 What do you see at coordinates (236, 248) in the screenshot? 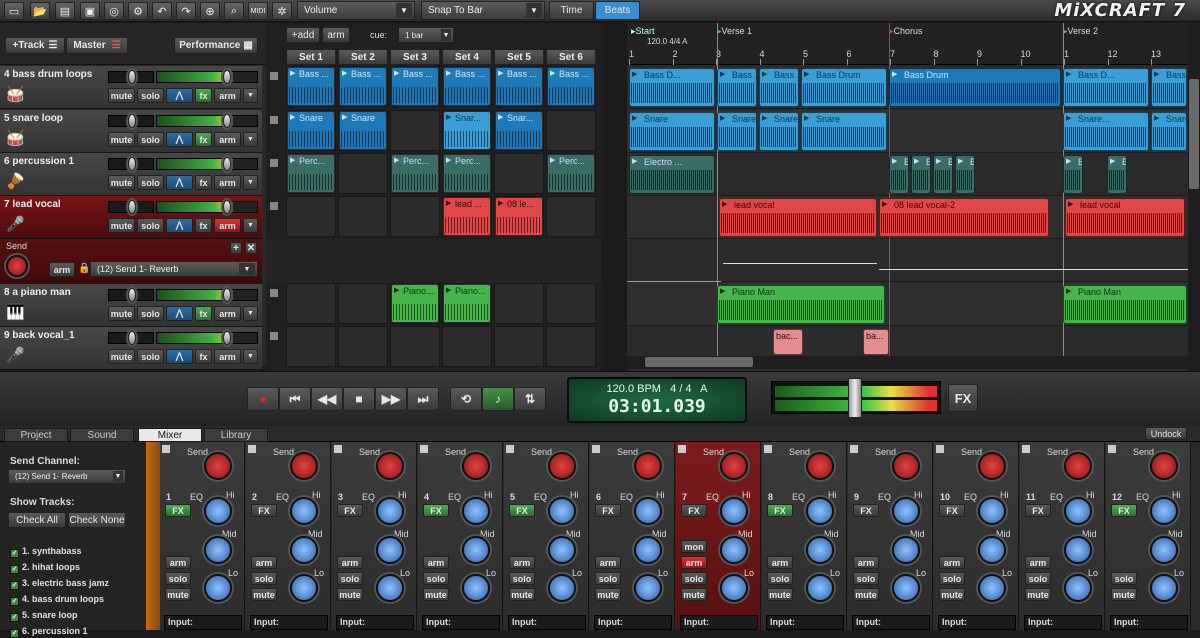
I see `add-send-button: +` at bounding box center [236, 248].